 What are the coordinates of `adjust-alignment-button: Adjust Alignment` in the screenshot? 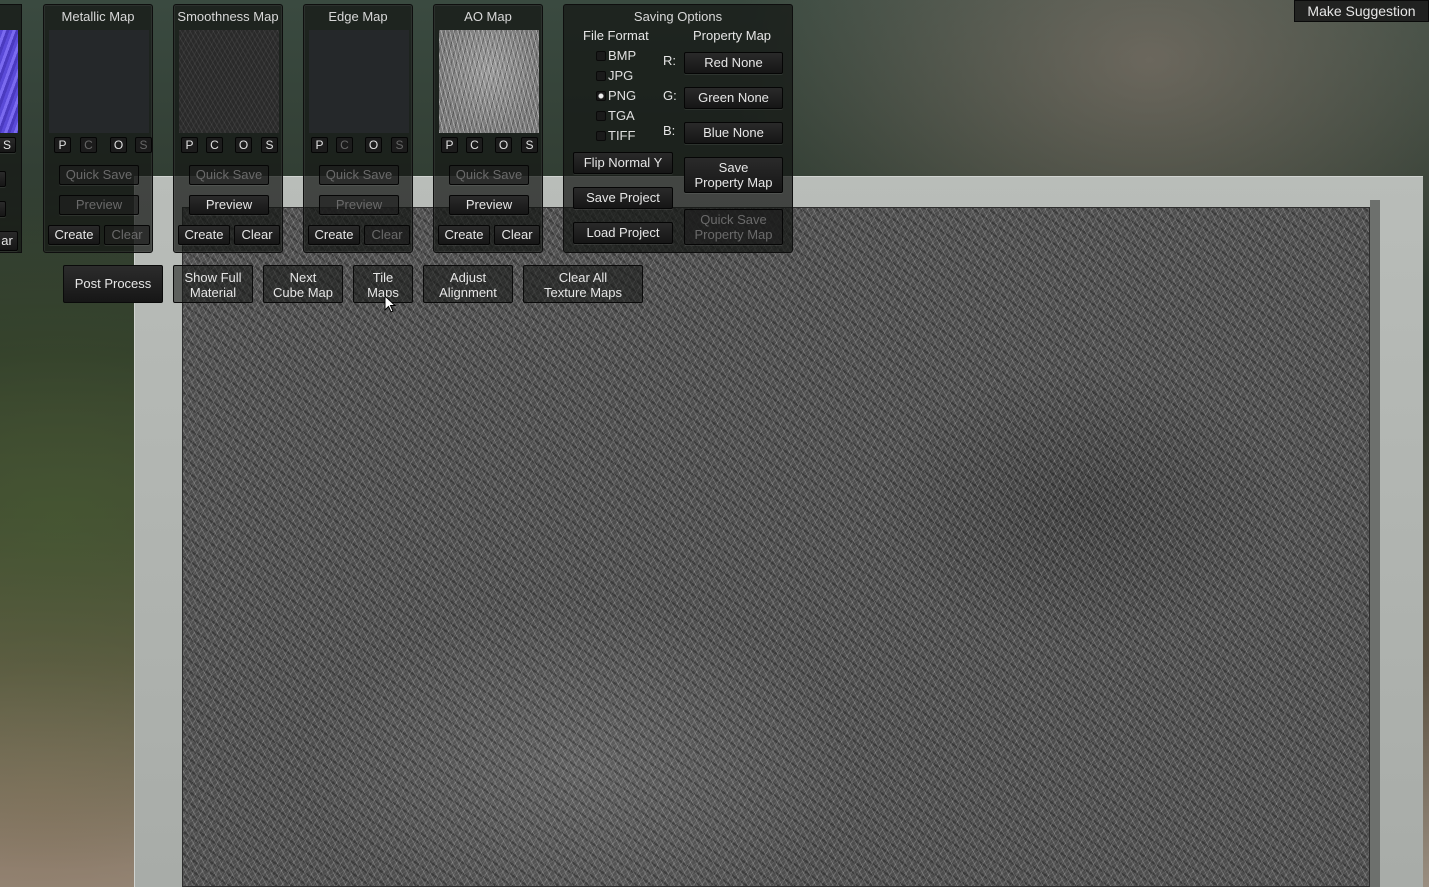 It's located at (468, 284).